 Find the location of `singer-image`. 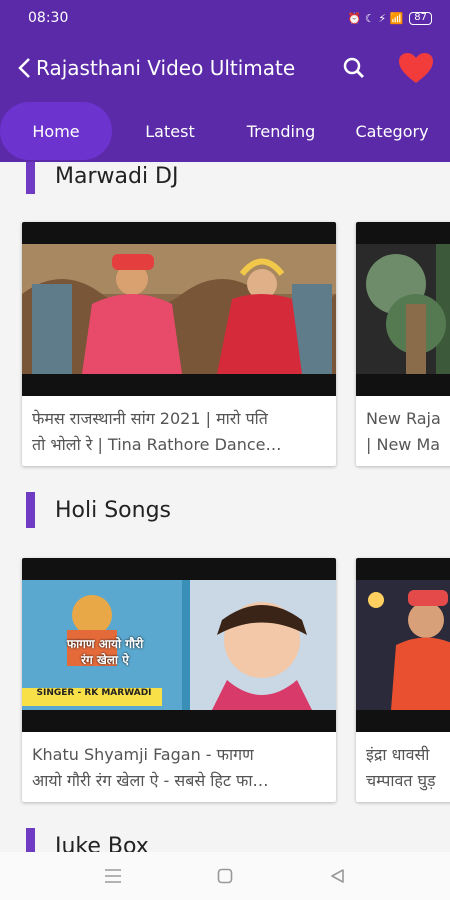

singer-image is located at coordinates (403, 645).